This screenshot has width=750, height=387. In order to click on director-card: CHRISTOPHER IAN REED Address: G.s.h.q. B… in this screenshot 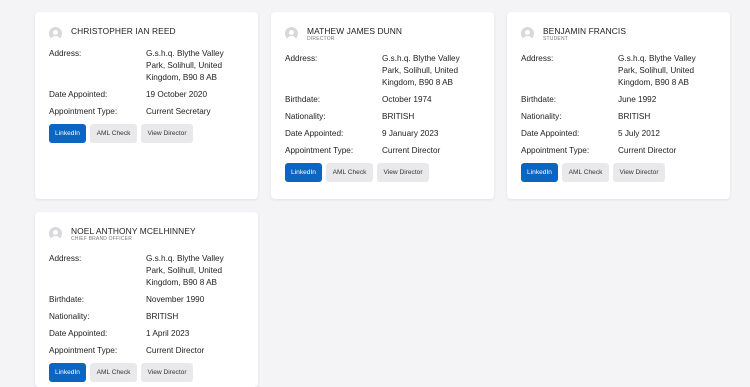, I will do `click(146, 105)`.